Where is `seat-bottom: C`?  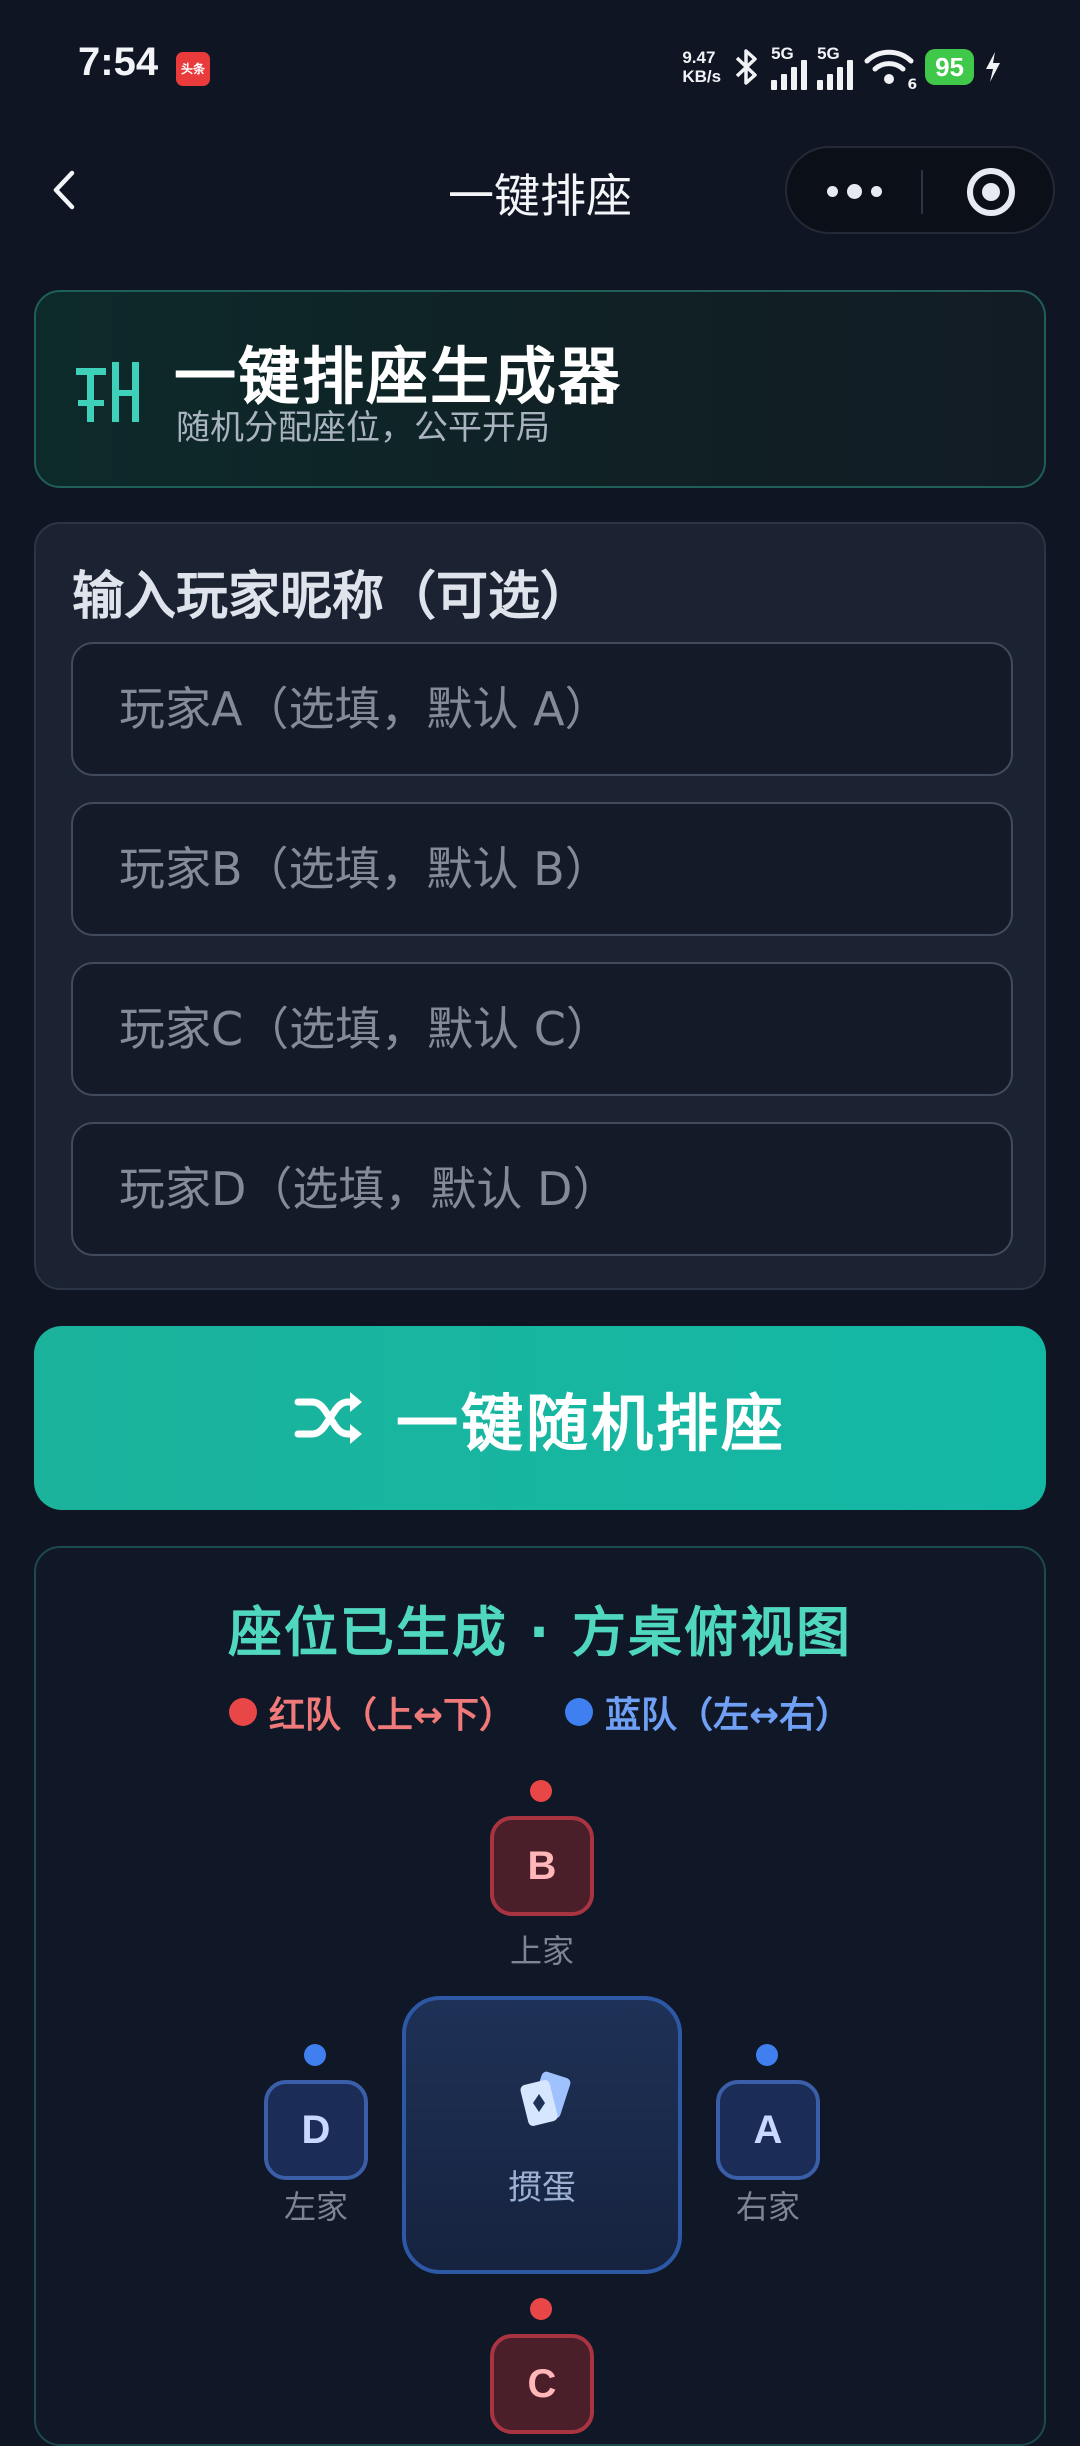 seat-bottom: C is located at coordinates (542, 2384).